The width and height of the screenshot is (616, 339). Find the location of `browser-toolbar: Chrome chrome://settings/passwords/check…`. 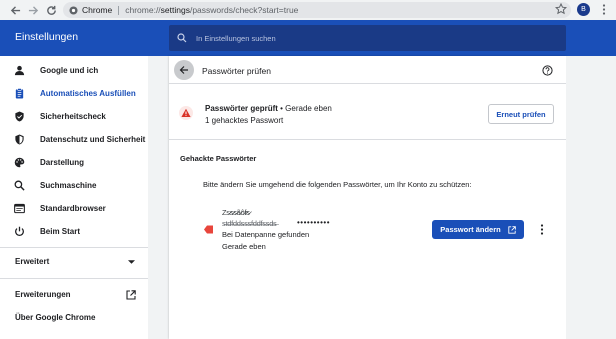

browser-toolbar: Chrome chrome://settings/passwords/check… is located at coordinates (308, 10).